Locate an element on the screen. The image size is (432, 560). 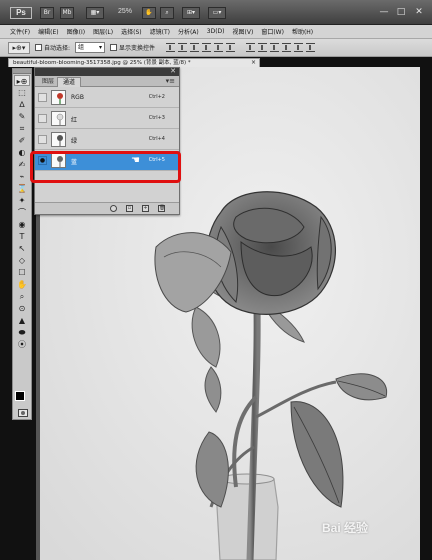
menu-edit: 编辑(E) is located at coordinates (48, 31).